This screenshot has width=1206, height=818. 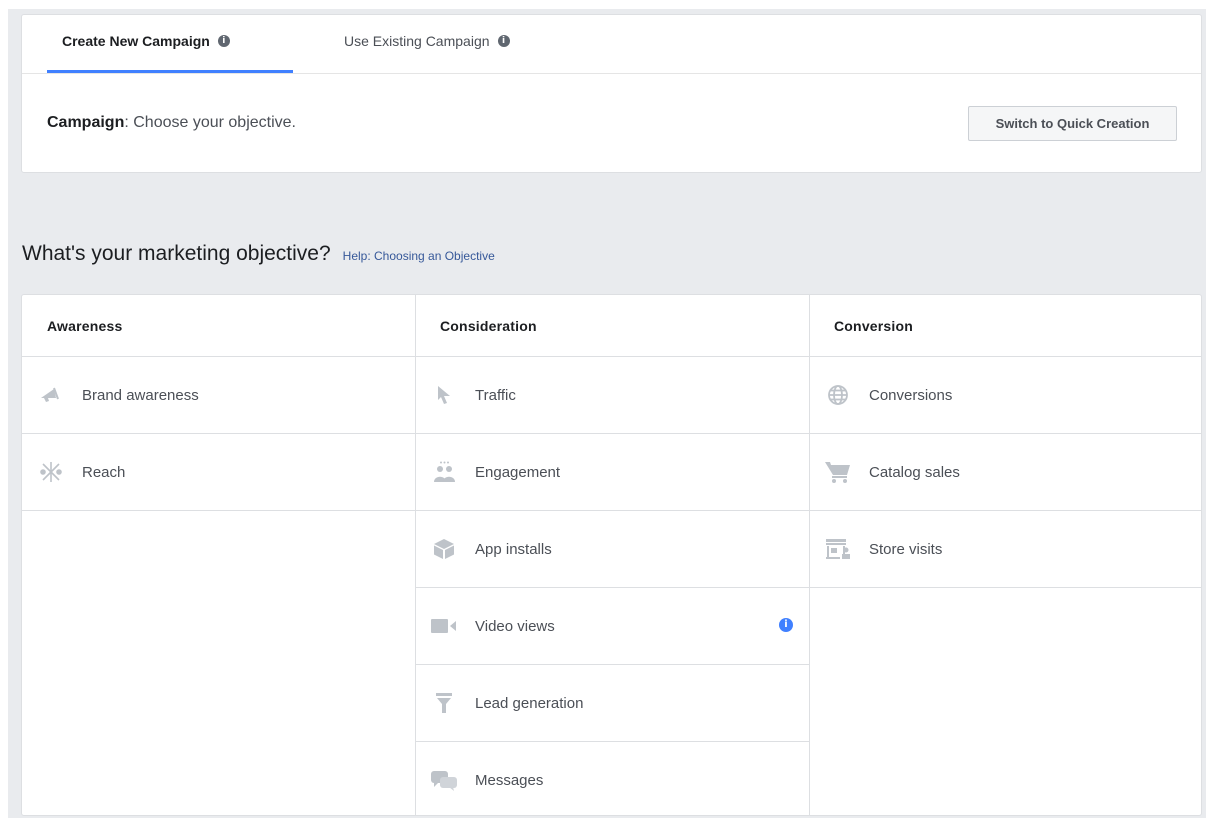 What do you see at coordinates (176, 253) in the screenshot?
I see `objective-title: What's your marketing objective?` at bounding box center [176, 253].